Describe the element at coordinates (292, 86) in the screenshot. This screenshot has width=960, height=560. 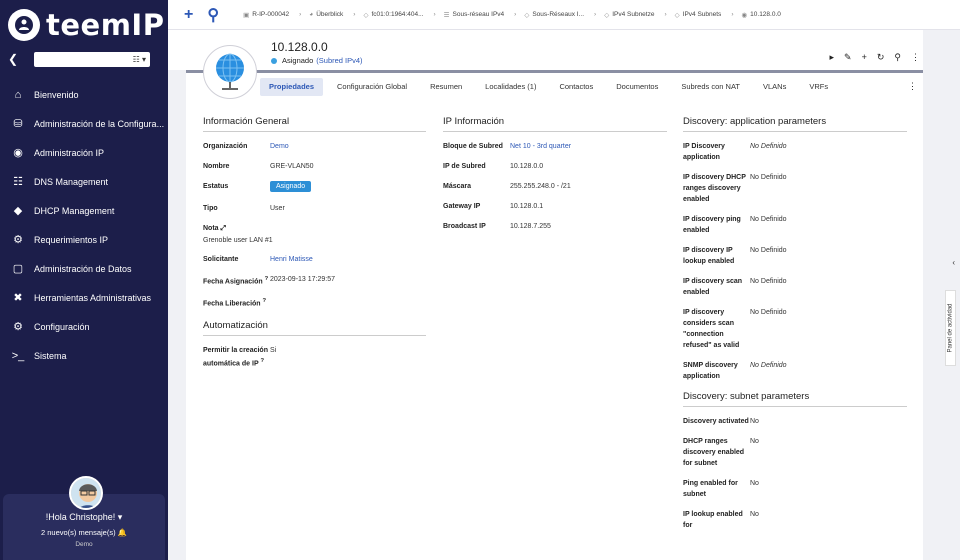
I see `tab-propiedades: Propiedades` at that location.